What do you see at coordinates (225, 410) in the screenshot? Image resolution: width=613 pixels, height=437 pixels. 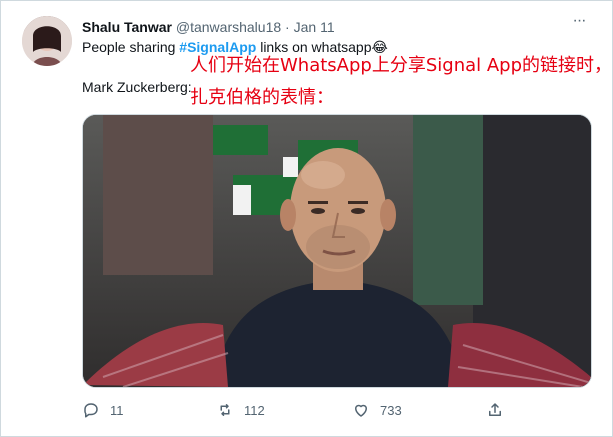 I see `retweet-icon` at bounding box center [225, 410].